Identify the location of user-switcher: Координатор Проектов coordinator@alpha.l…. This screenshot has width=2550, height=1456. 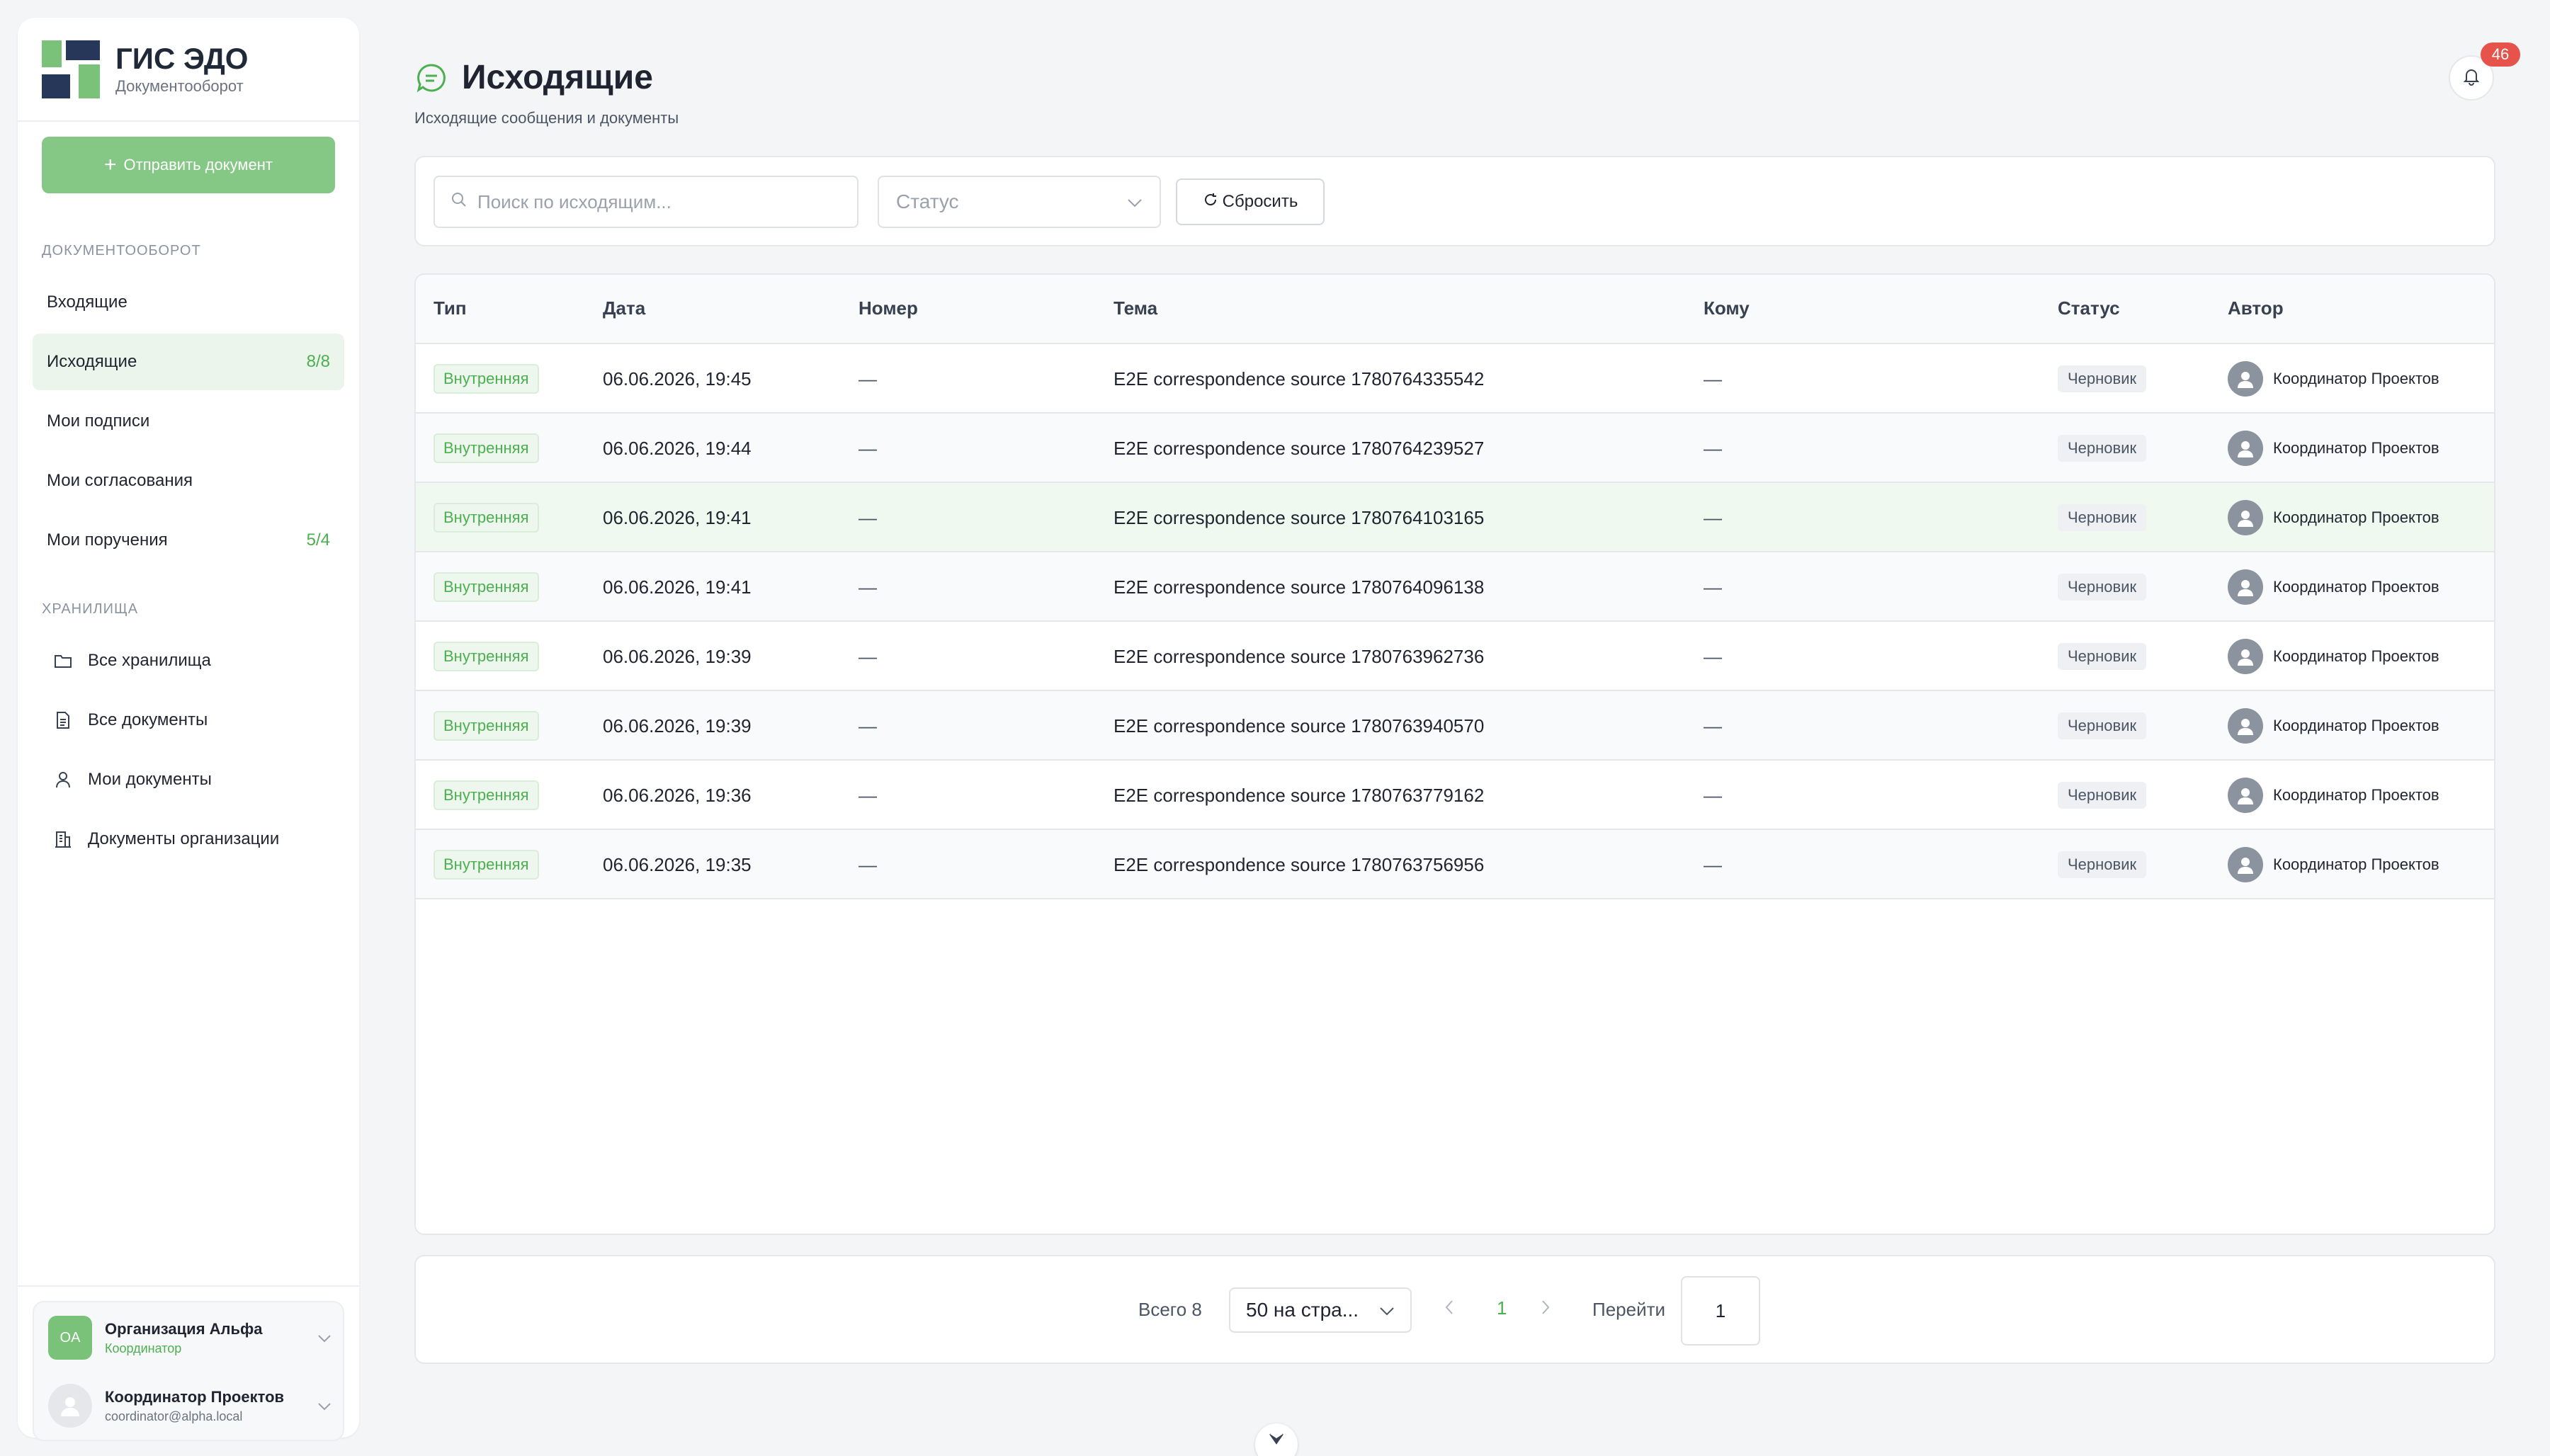
(190, 1406).